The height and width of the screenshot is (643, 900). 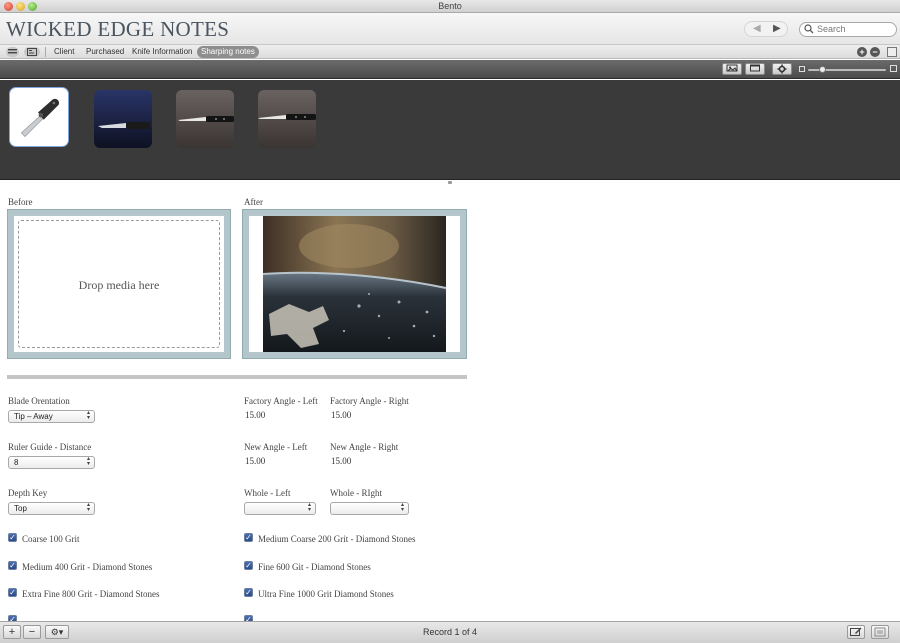 What do you see at coordinates (831, 29) in the screenshot?
I see `search-placeholder: Search` at bounding box center [831, 29].